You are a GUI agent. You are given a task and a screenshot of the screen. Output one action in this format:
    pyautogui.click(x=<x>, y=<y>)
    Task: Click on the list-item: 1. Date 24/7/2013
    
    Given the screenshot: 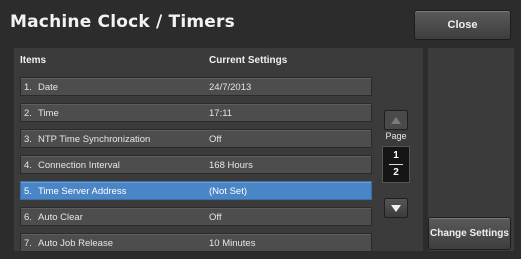 What is the action you would take?
    pyautogui.click(x=196, y=86)
    